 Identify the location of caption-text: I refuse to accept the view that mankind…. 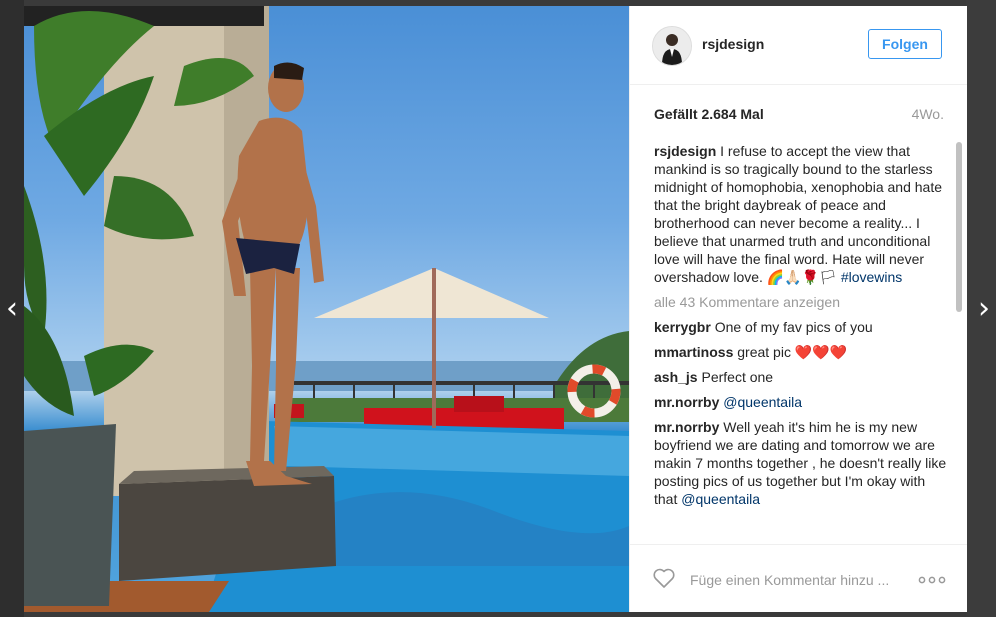
(798, 214).